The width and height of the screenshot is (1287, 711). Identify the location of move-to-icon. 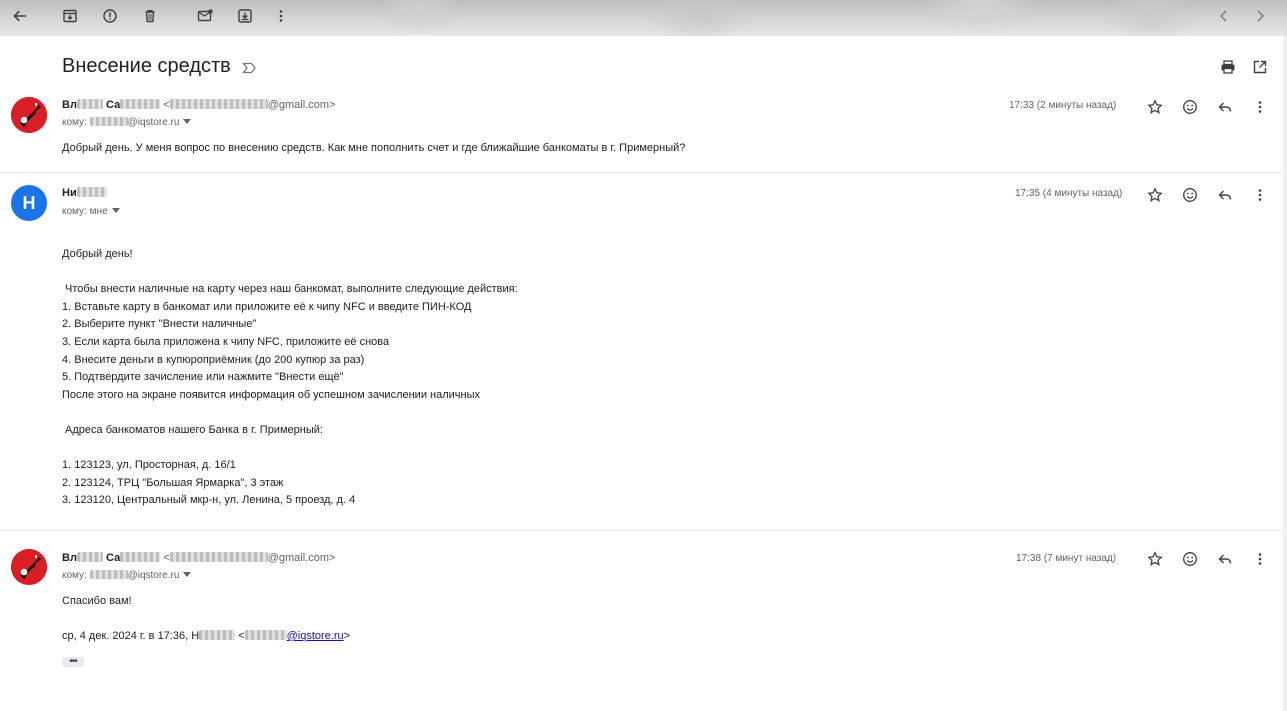
(245, 16).